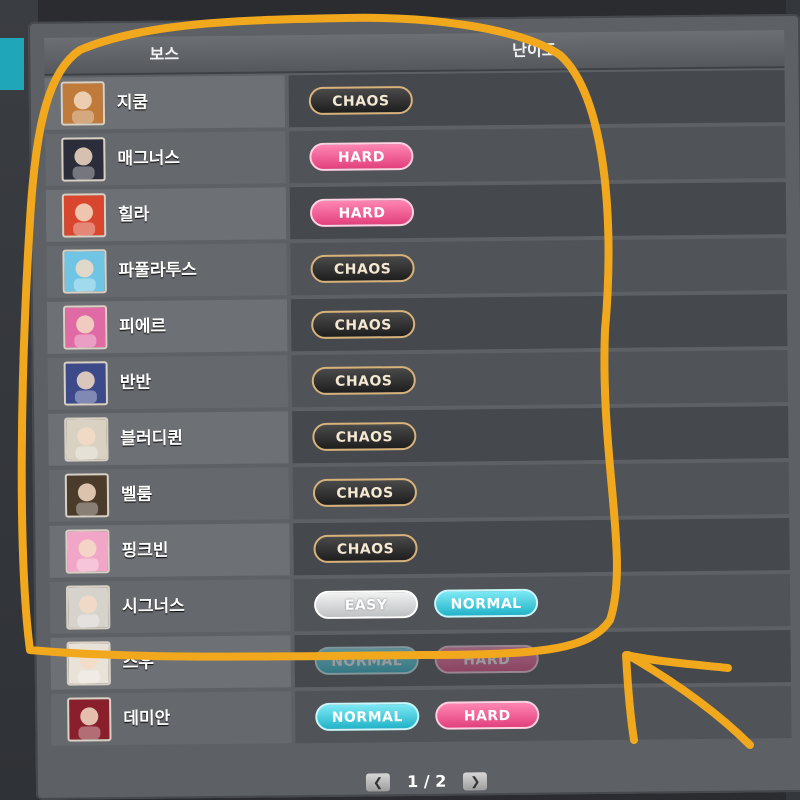 The width and height of the screenshot is (800, 800). I want to click on header-difficulty: 난이도, so click(534, 50).